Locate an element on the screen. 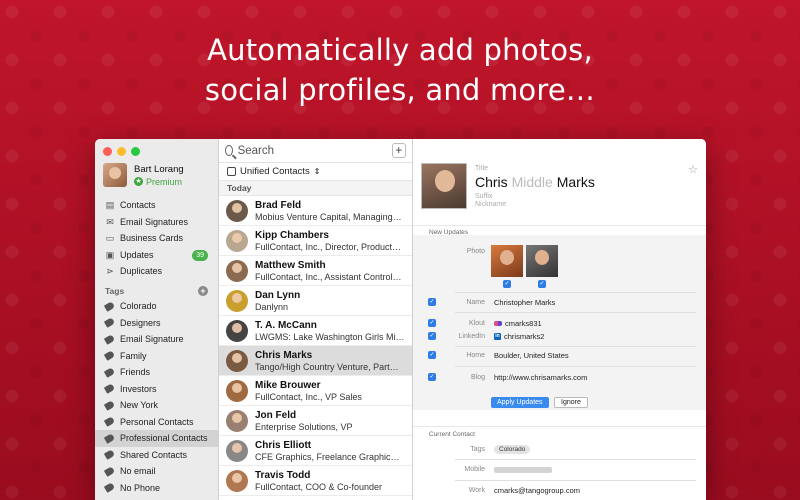 Image resolution: width=800 pixels, height=500 pixels. close-window-button is located at coordinates (107, 151).